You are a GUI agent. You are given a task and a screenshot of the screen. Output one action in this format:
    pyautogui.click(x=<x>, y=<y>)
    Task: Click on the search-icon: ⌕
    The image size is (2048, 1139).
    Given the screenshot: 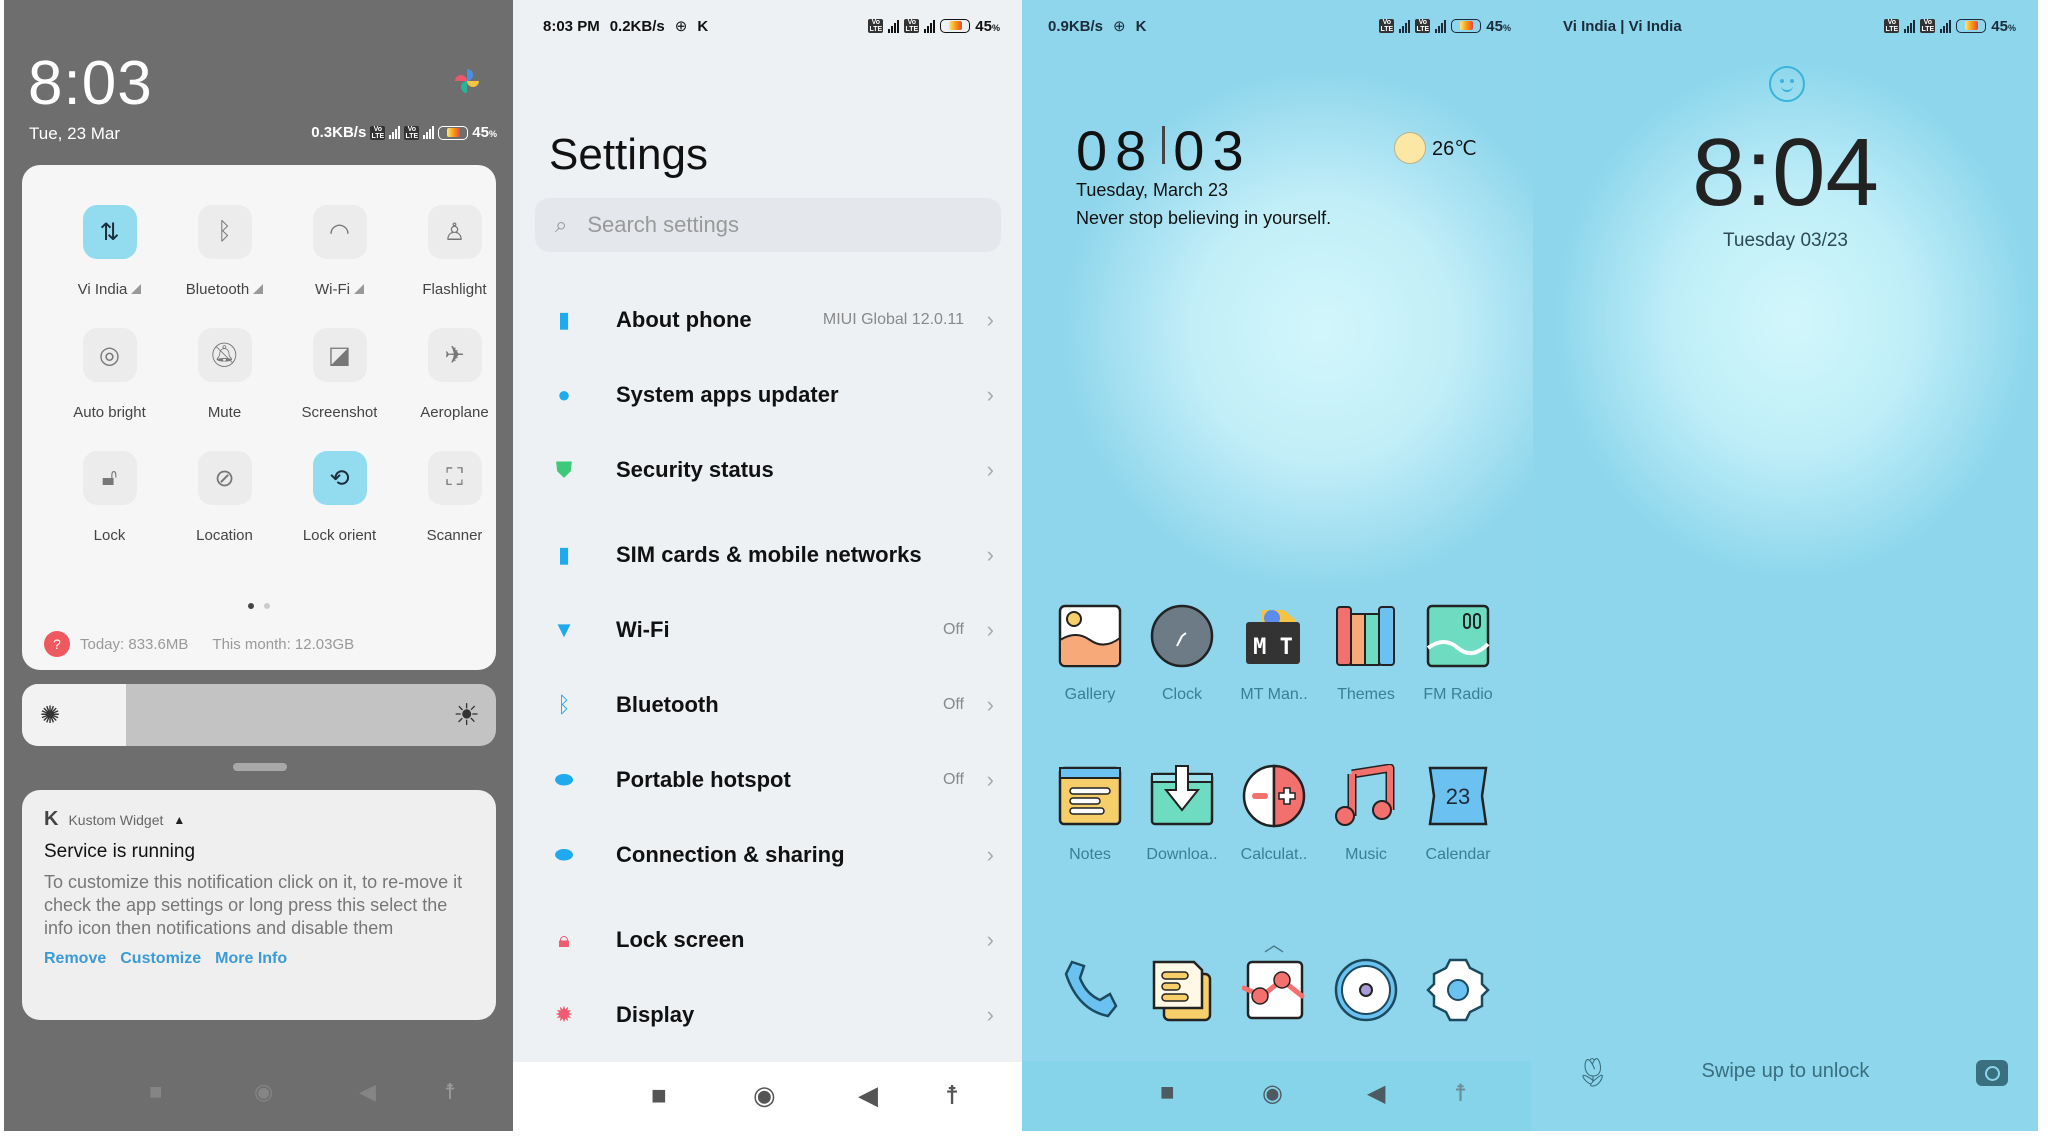 What is the action you would take?
    pyautogui.click(x=561, y=224)
    